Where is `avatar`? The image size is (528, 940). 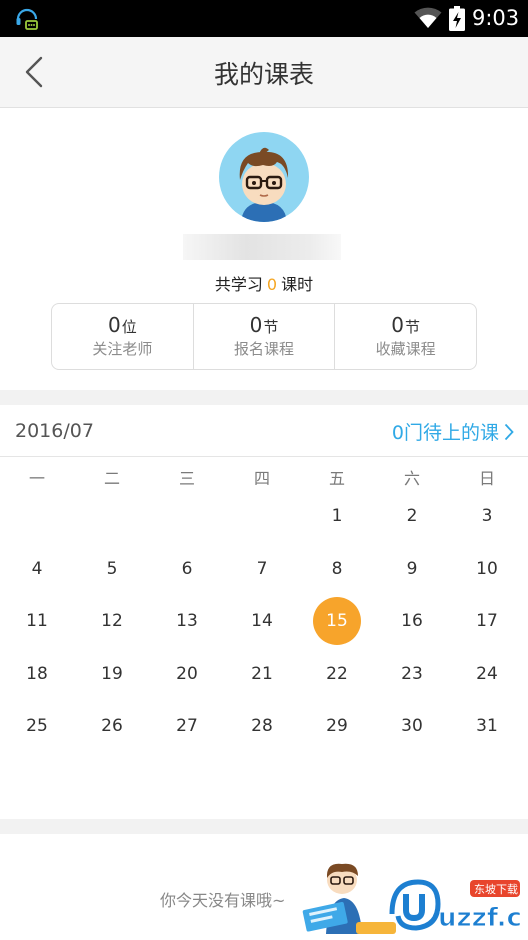
avatar is located at coordinates (264, 177).